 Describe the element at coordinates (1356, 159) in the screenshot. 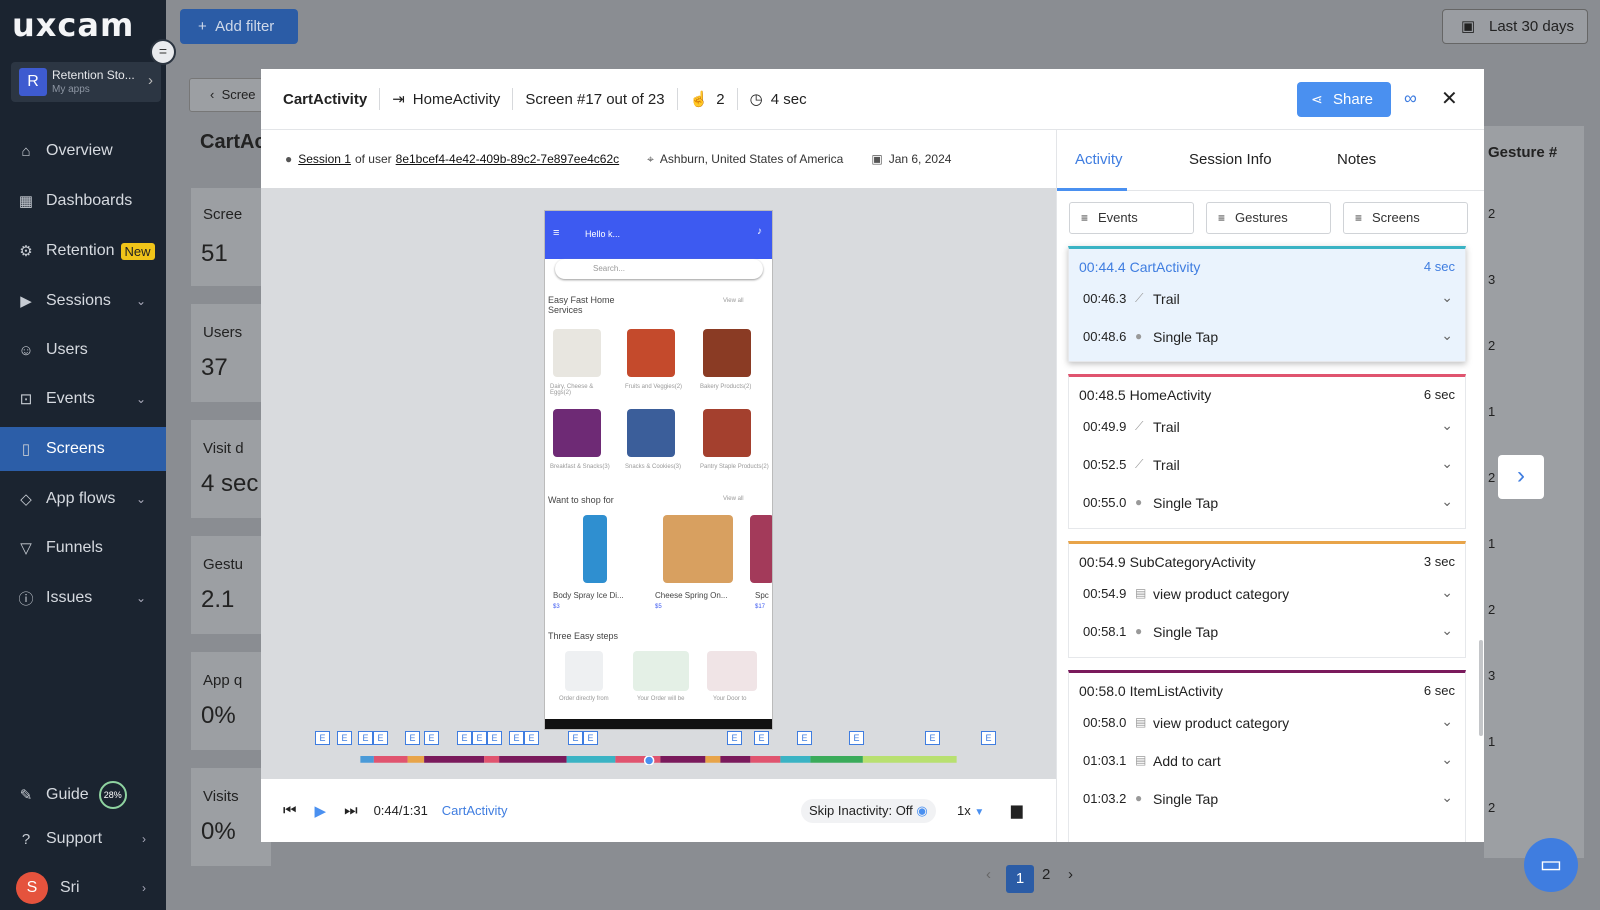

I see `tab-notes: Notes` at that location.